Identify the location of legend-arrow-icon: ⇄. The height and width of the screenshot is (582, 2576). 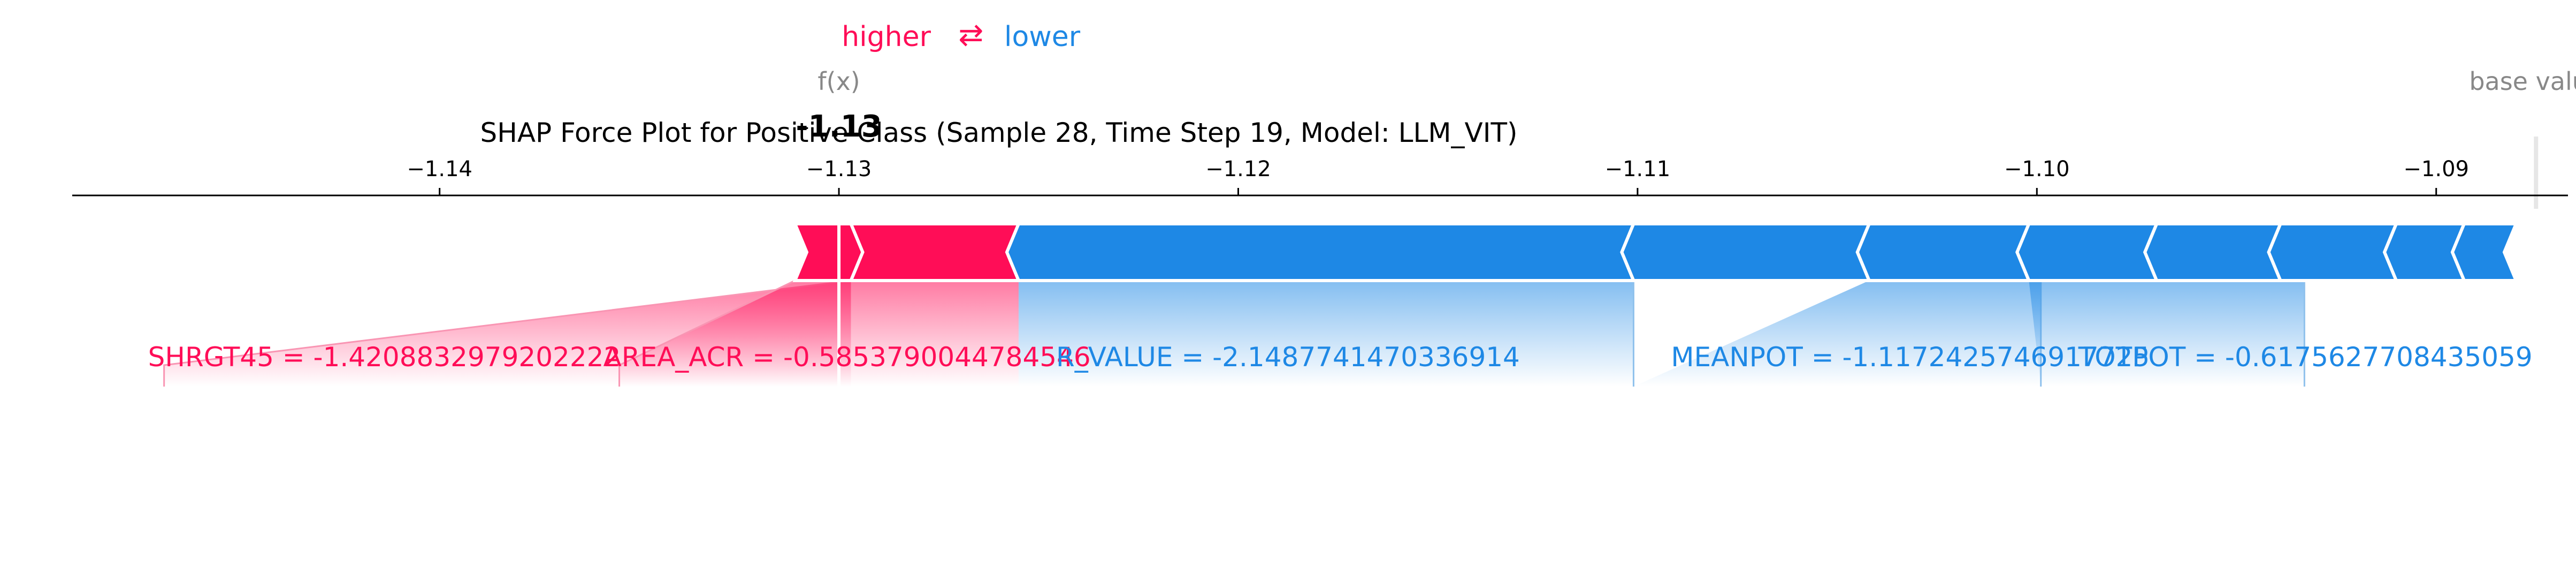
(971, 35).